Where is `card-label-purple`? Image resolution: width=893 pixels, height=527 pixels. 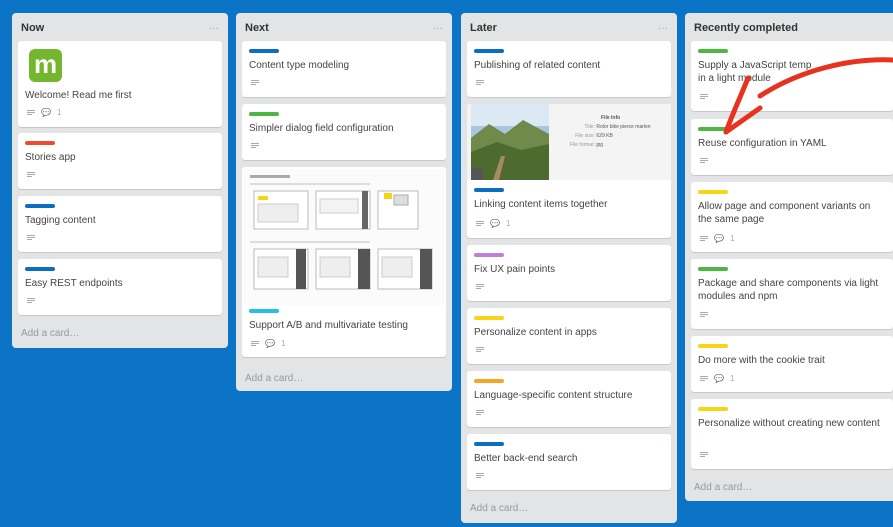 card-label-purple is located at coordinates (489, 255).